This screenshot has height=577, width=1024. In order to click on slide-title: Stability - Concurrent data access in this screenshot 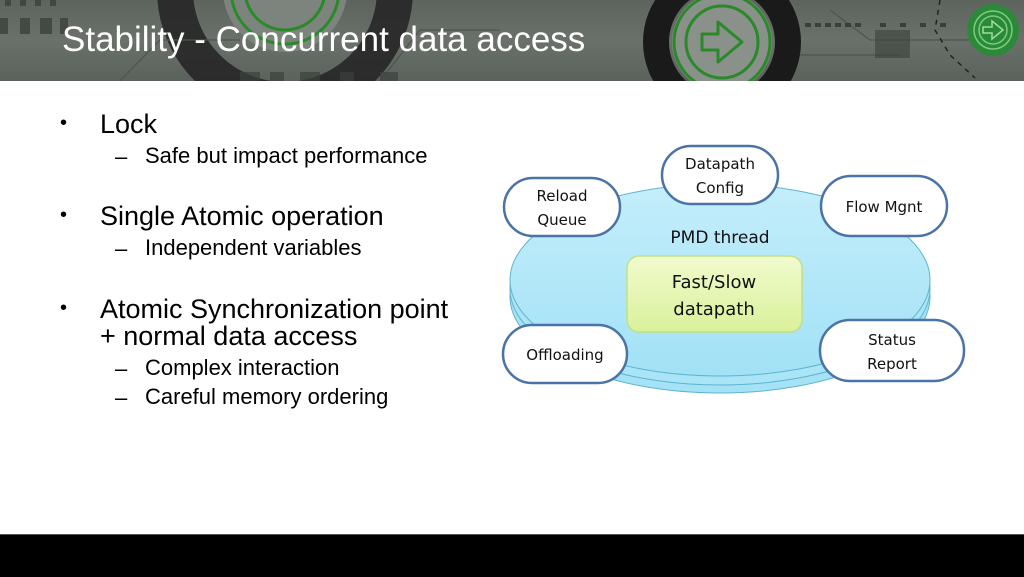, I will do `click(324, 39)`.